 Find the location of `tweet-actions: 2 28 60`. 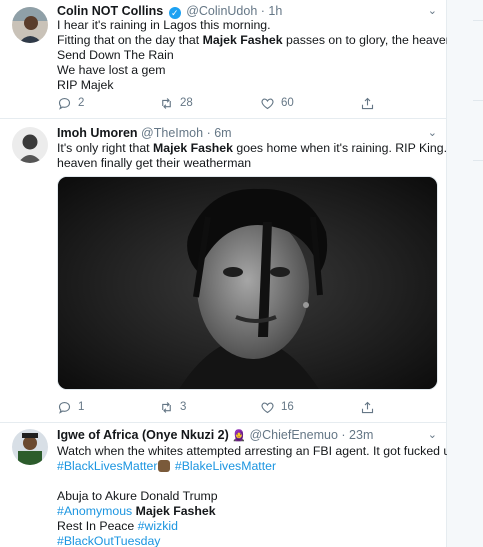

tweet-actions: 2 28 60 is located at coordinates (227, 103).